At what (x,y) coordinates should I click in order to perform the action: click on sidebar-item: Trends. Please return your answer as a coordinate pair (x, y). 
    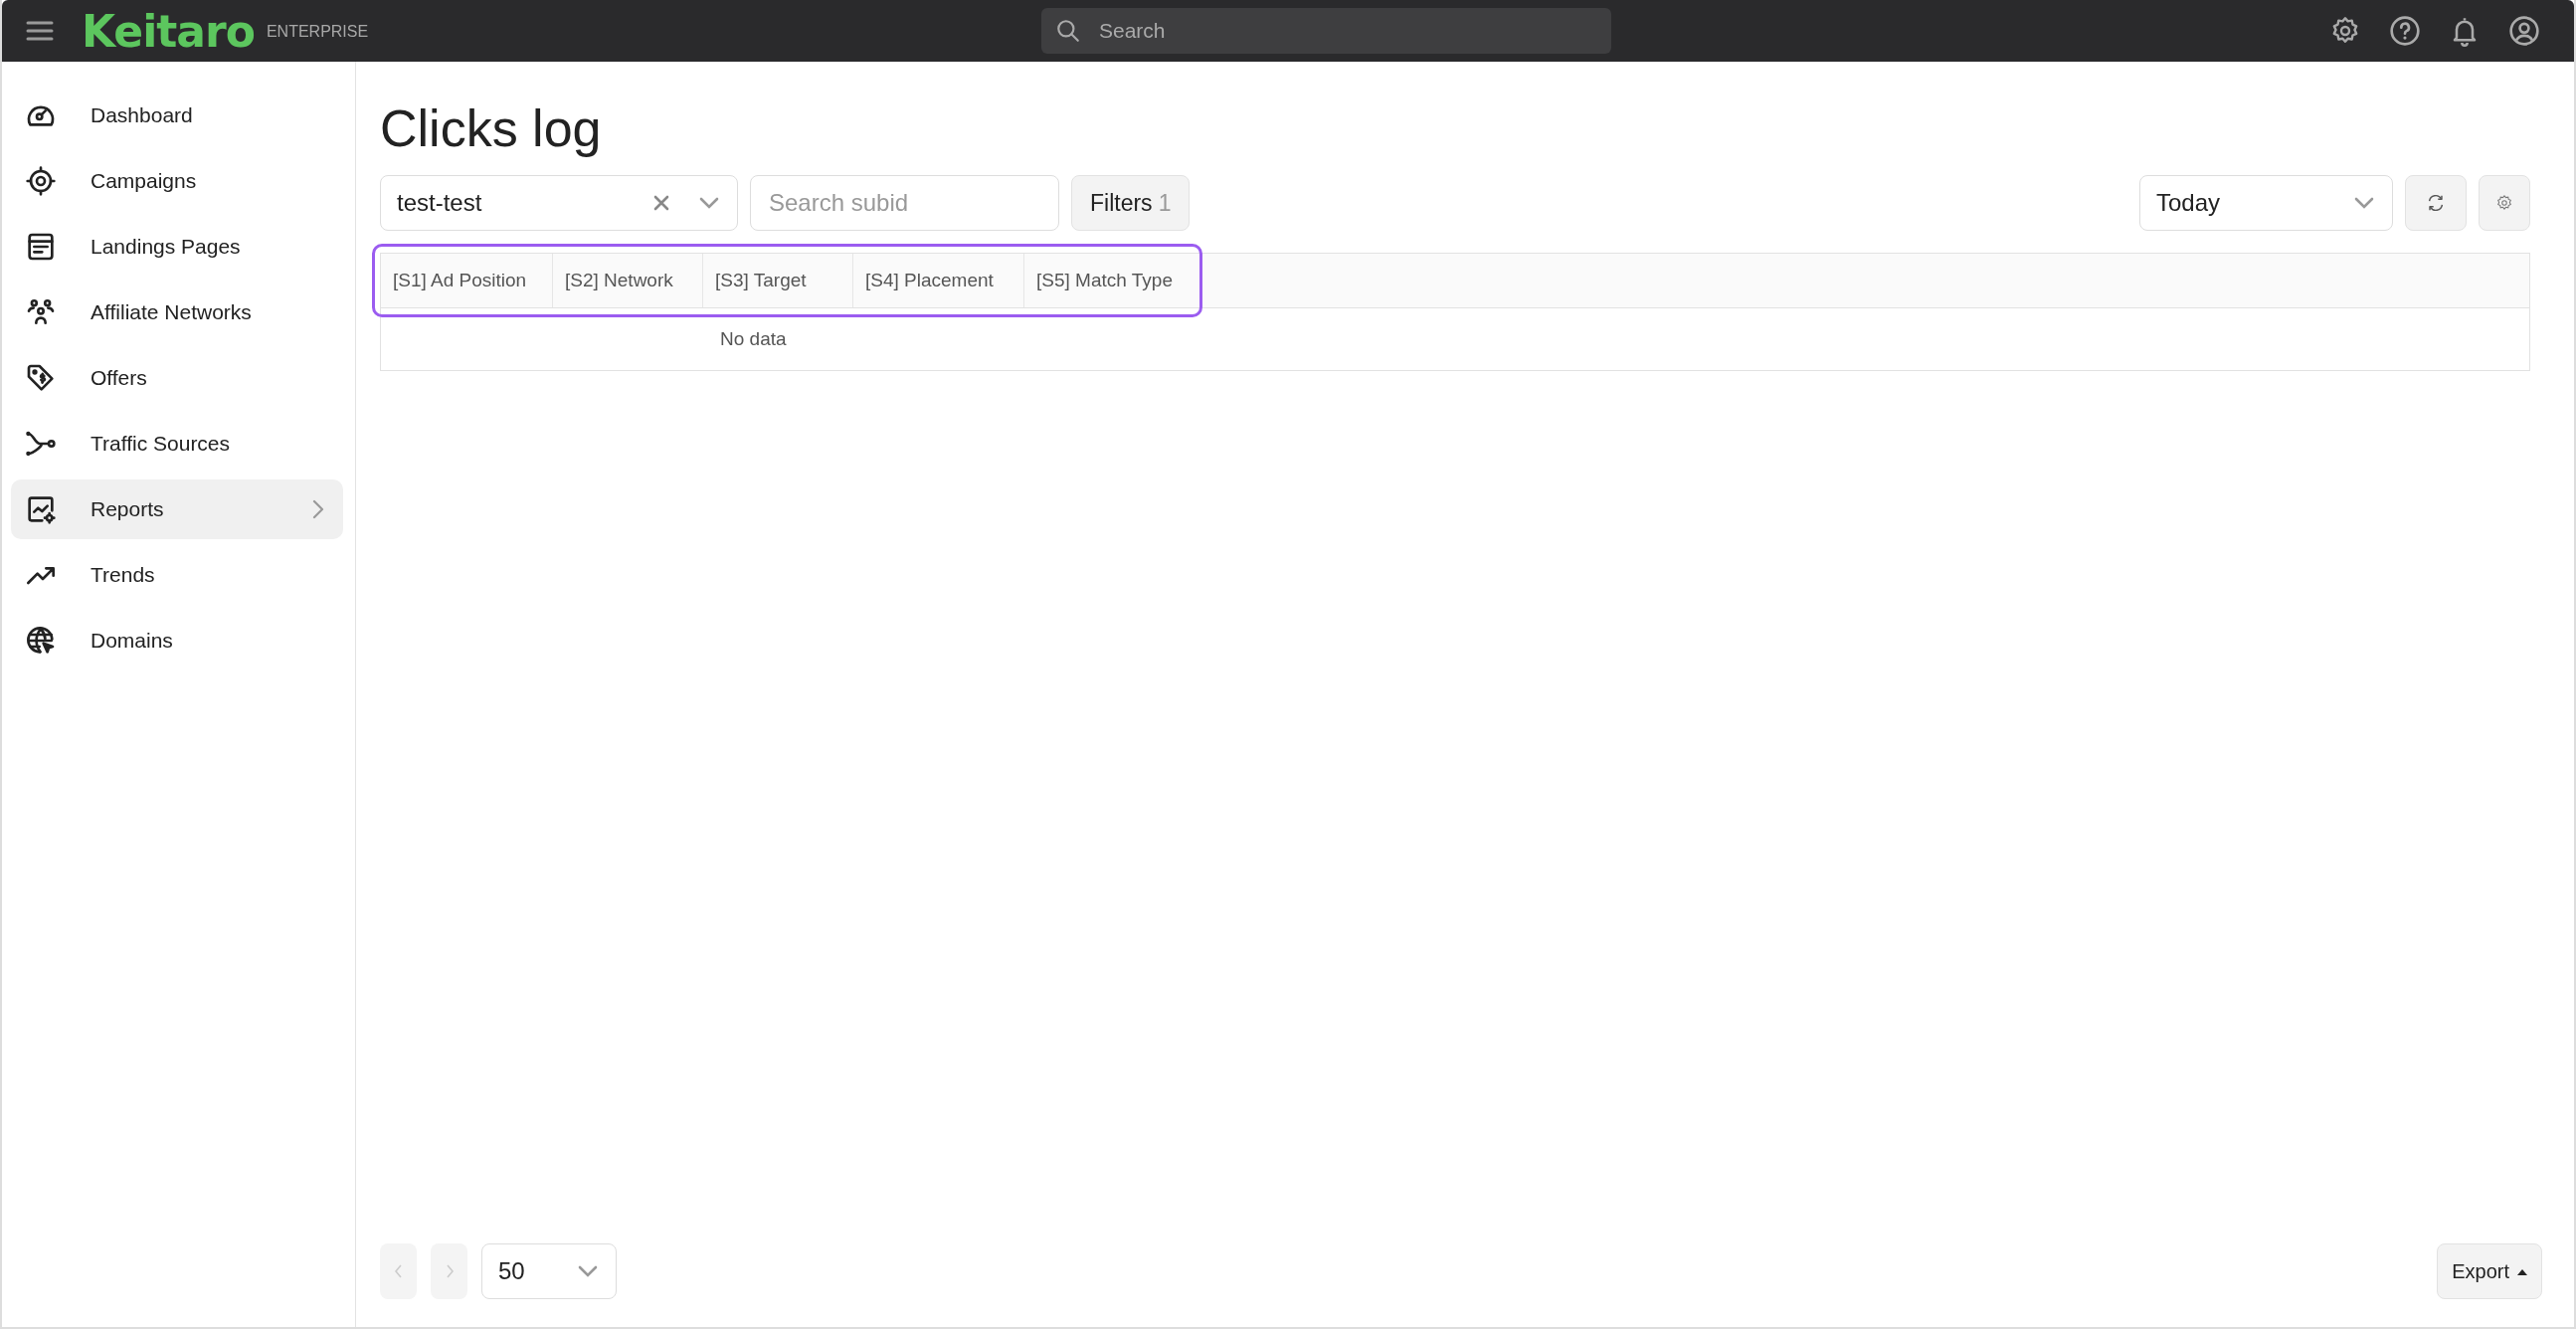
    Looking at the image, I should click on (177, 575).